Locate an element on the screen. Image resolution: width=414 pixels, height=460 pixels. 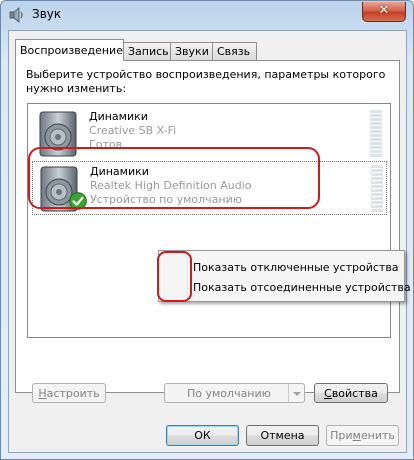
configure-button: Настроить is located at coordinates (69, 393).